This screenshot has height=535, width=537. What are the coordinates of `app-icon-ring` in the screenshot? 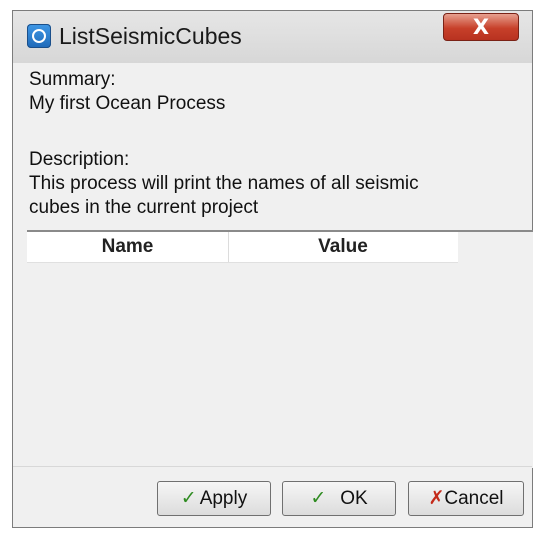 It's located at (39, 36).